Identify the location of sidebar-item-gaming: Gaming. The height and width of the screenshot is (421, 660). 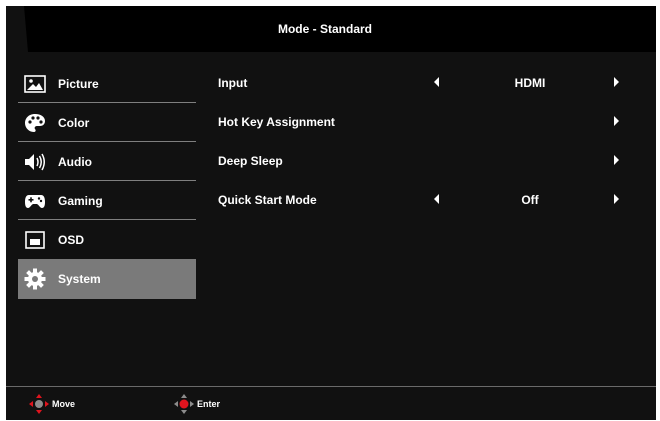
(107, 200).